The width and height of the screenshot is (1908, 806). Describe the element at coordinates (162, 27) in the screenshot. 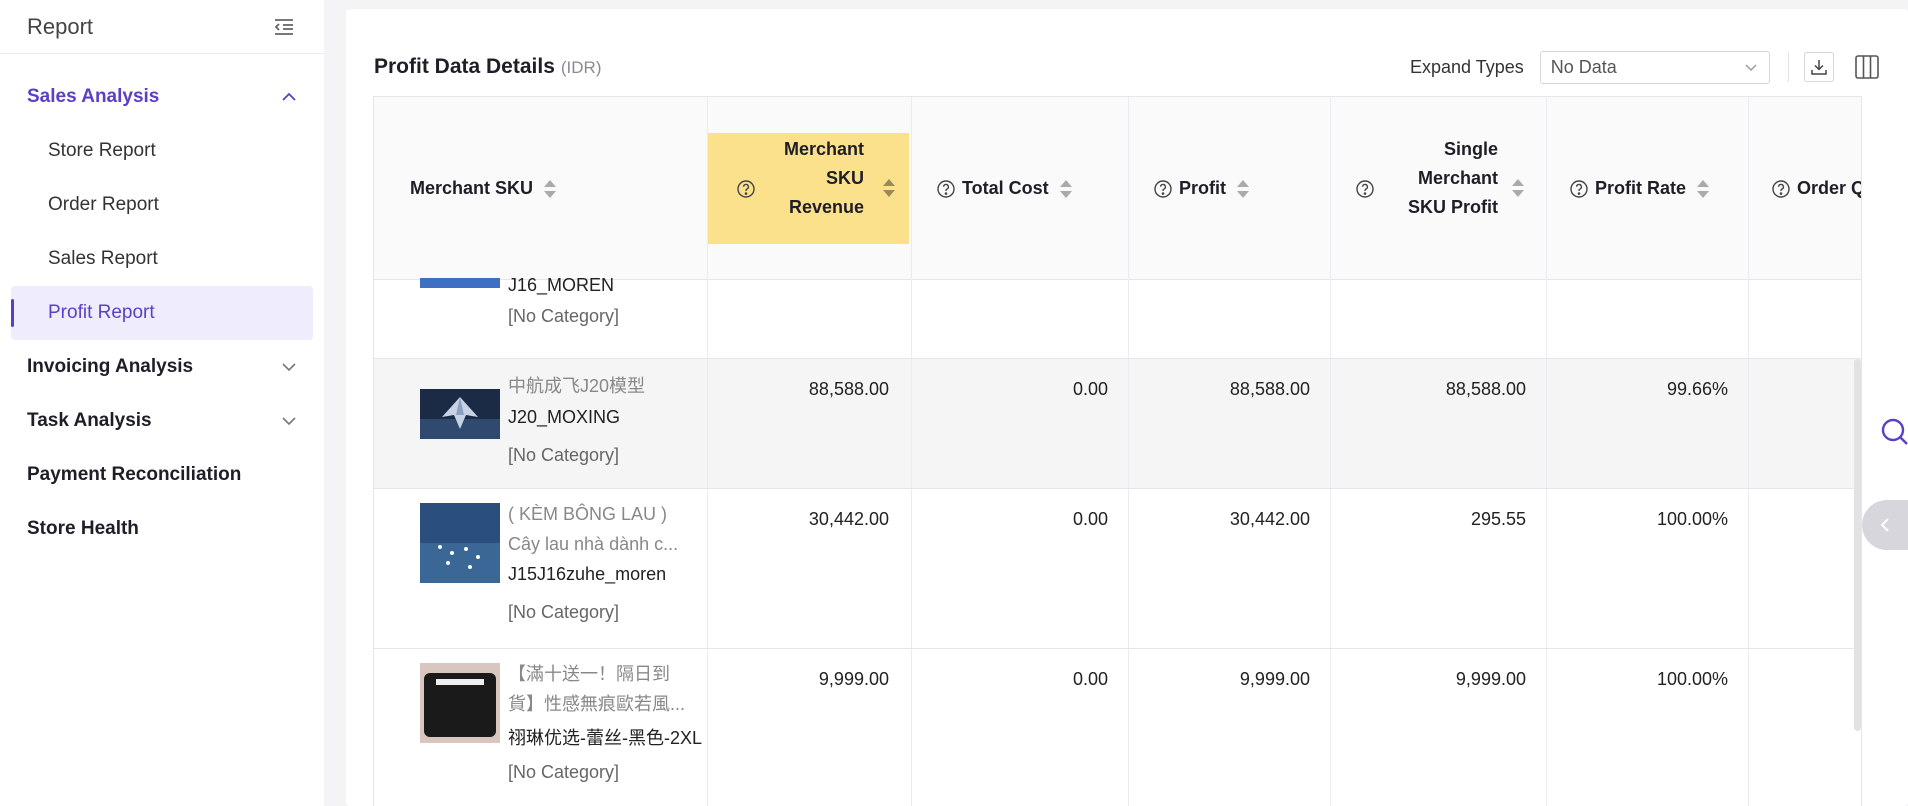

I see `sidebar-header: Report` at that location.